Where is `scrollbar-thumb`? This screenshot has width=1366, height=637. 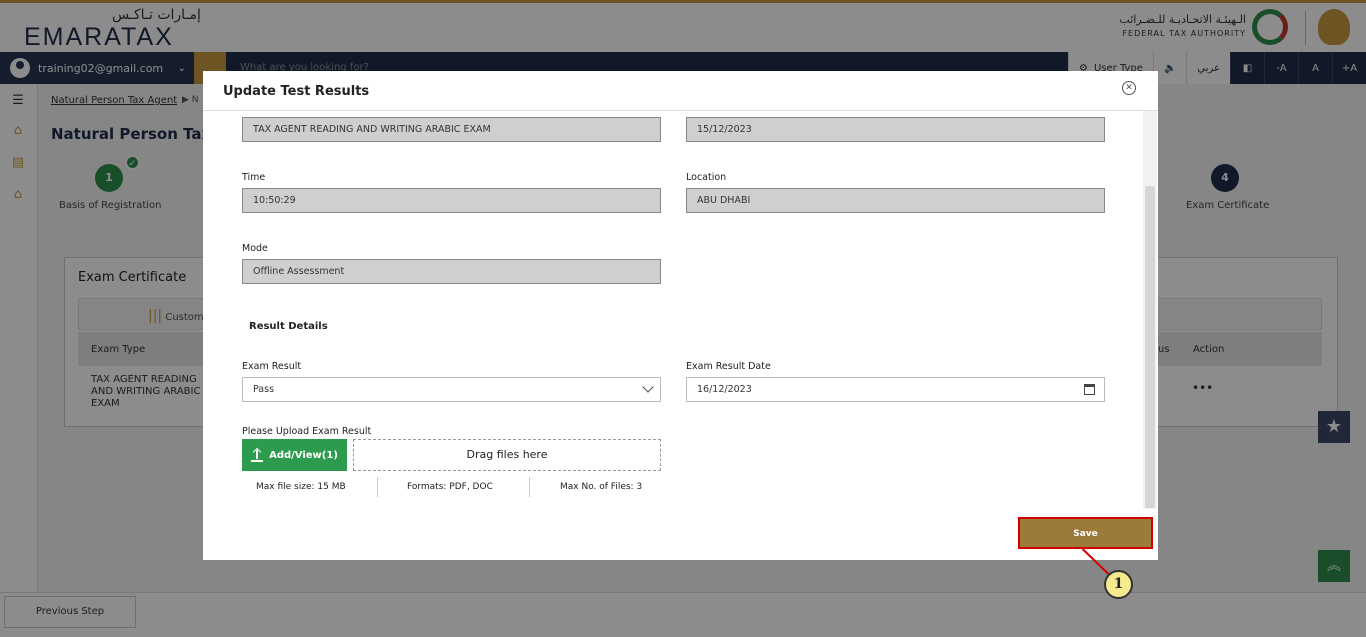 scrollbar-thumb is located at coordinates (1150, 347).